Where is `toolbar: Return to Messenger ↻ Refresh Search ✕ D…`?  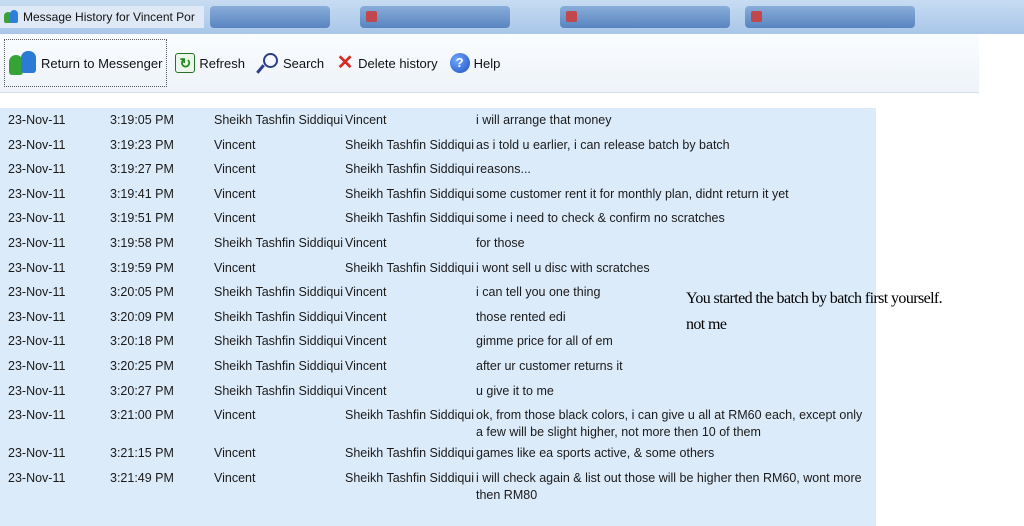 toolbar: Return to Messenger ↻ Refresh Search ✕ D… is located at coordinates (489, 63).